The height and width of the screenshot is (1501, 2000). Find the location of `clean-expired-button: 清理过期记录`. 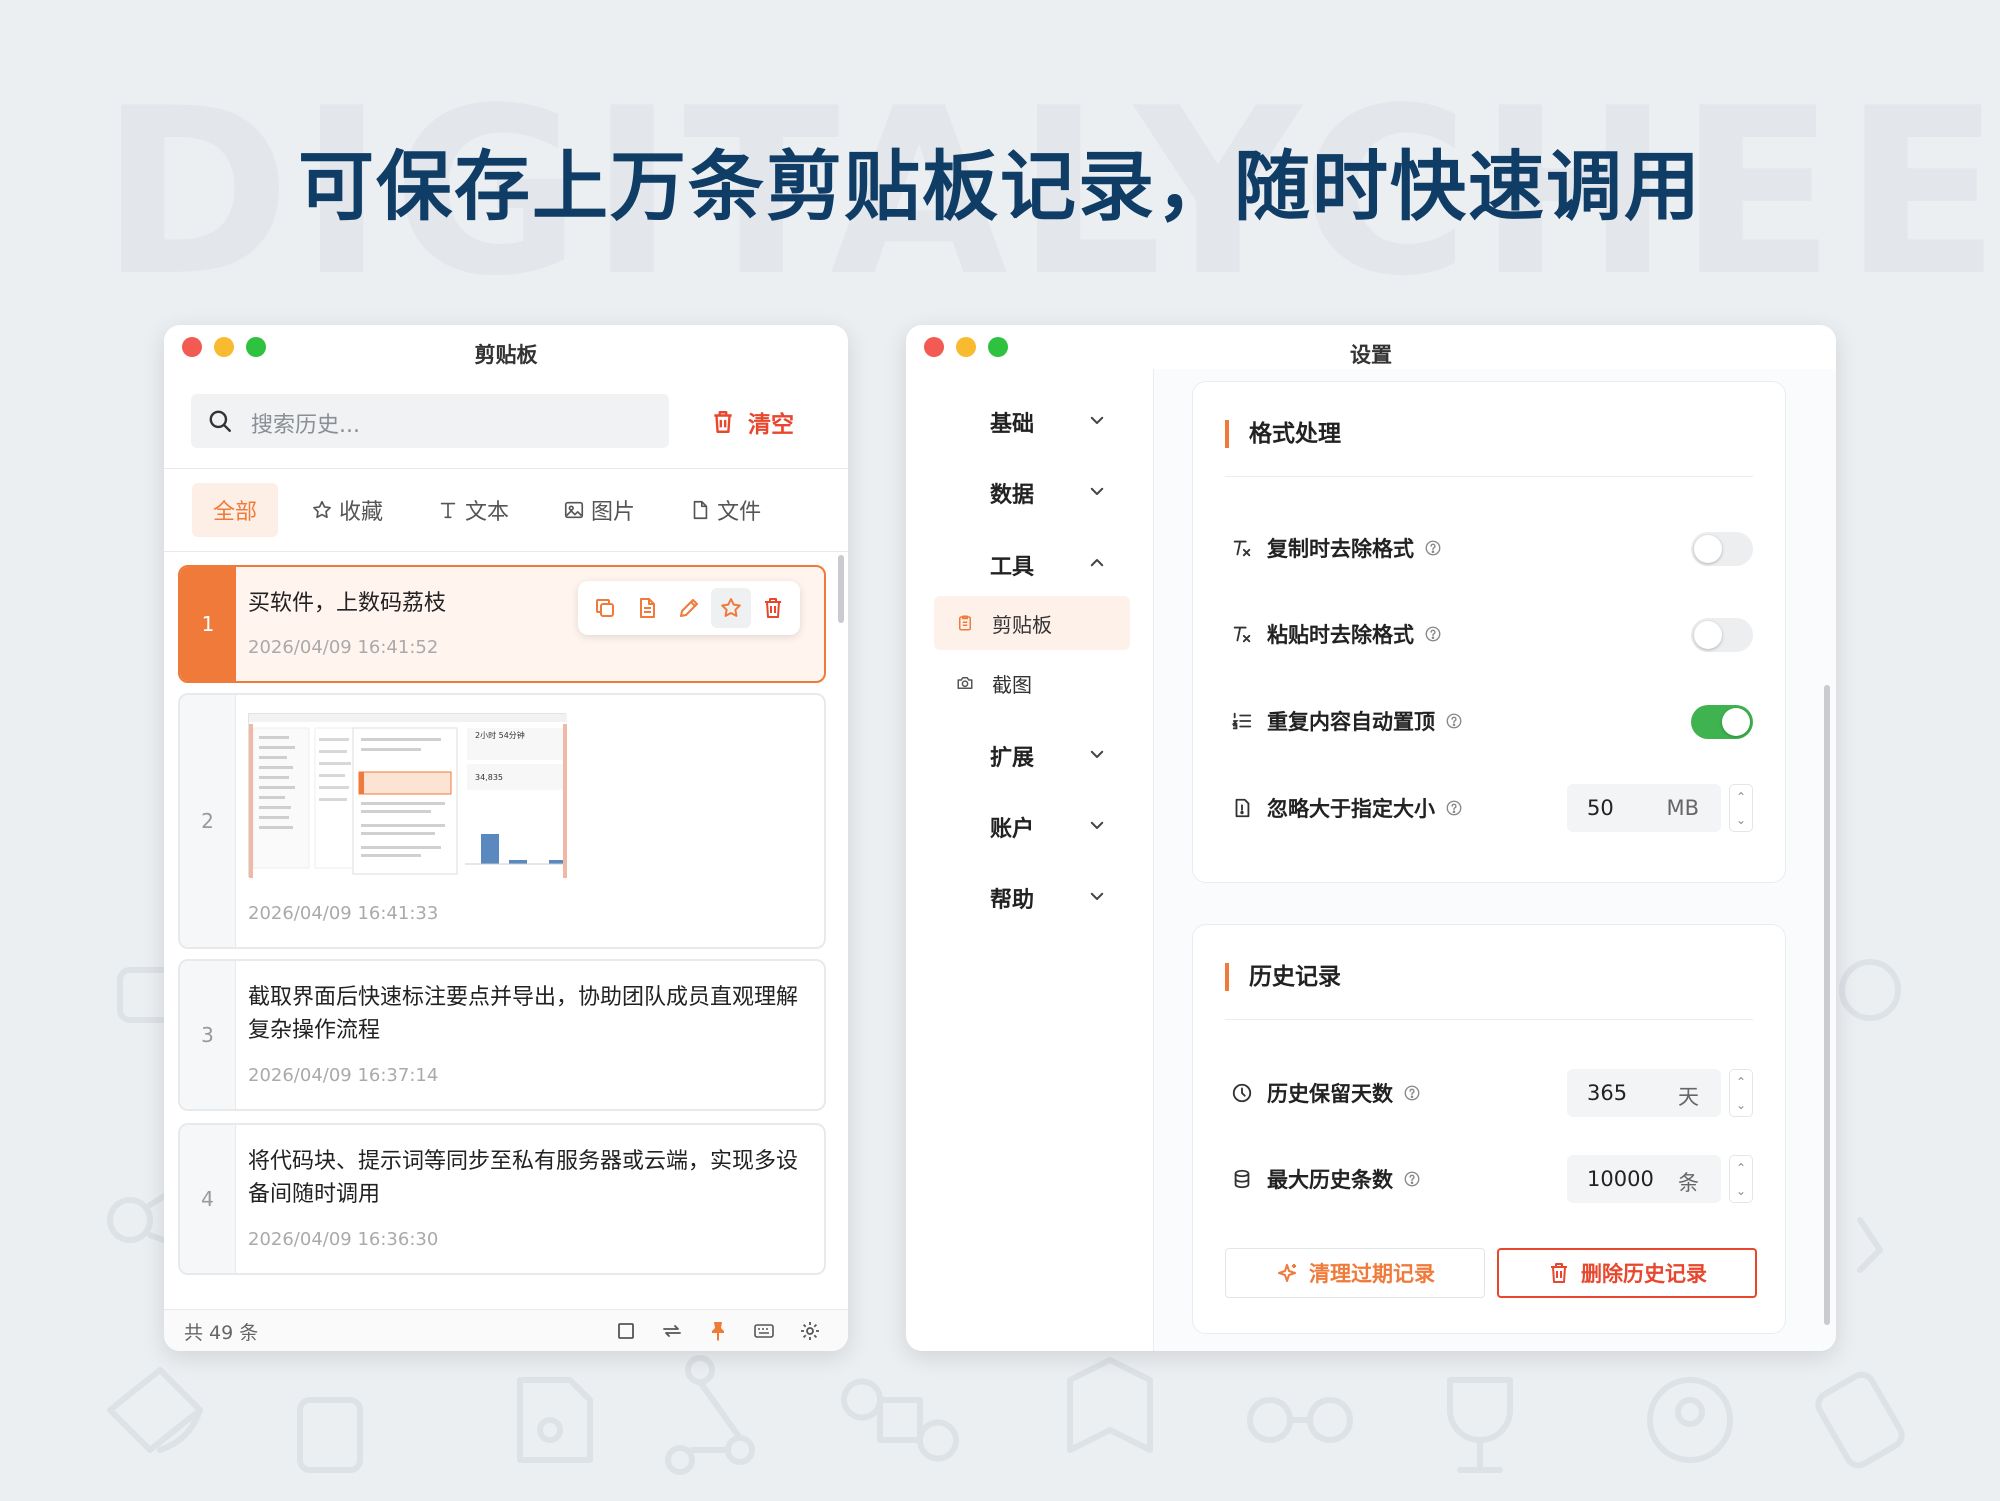

clean-expired-button: 清理过期记录 is located at coordinates (1355, 1273).